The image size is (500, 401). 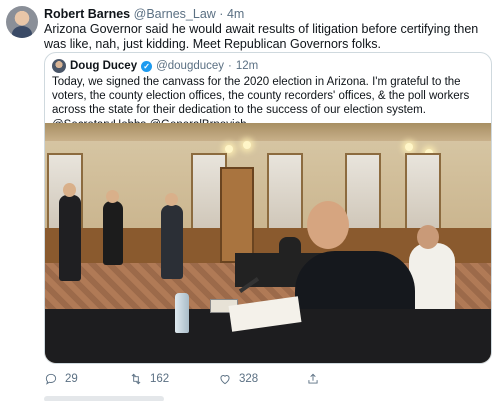 I want to click on next-tweet-preview, so click(x=104, y=398).